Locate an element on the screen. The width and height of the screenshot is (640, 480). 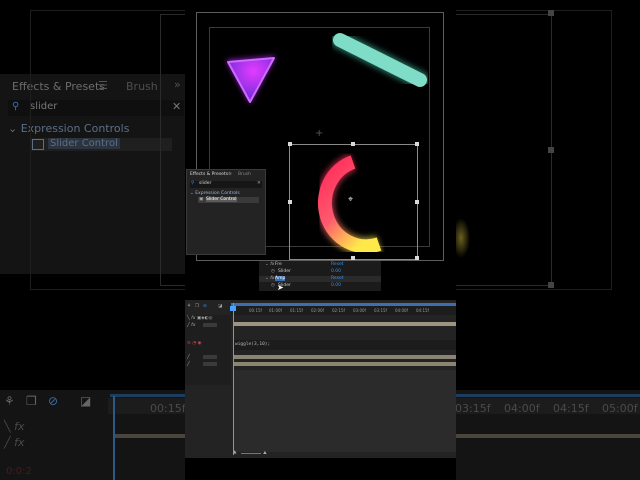
bg-timecode: 0:0:2 is located at coordinates (19, 471).